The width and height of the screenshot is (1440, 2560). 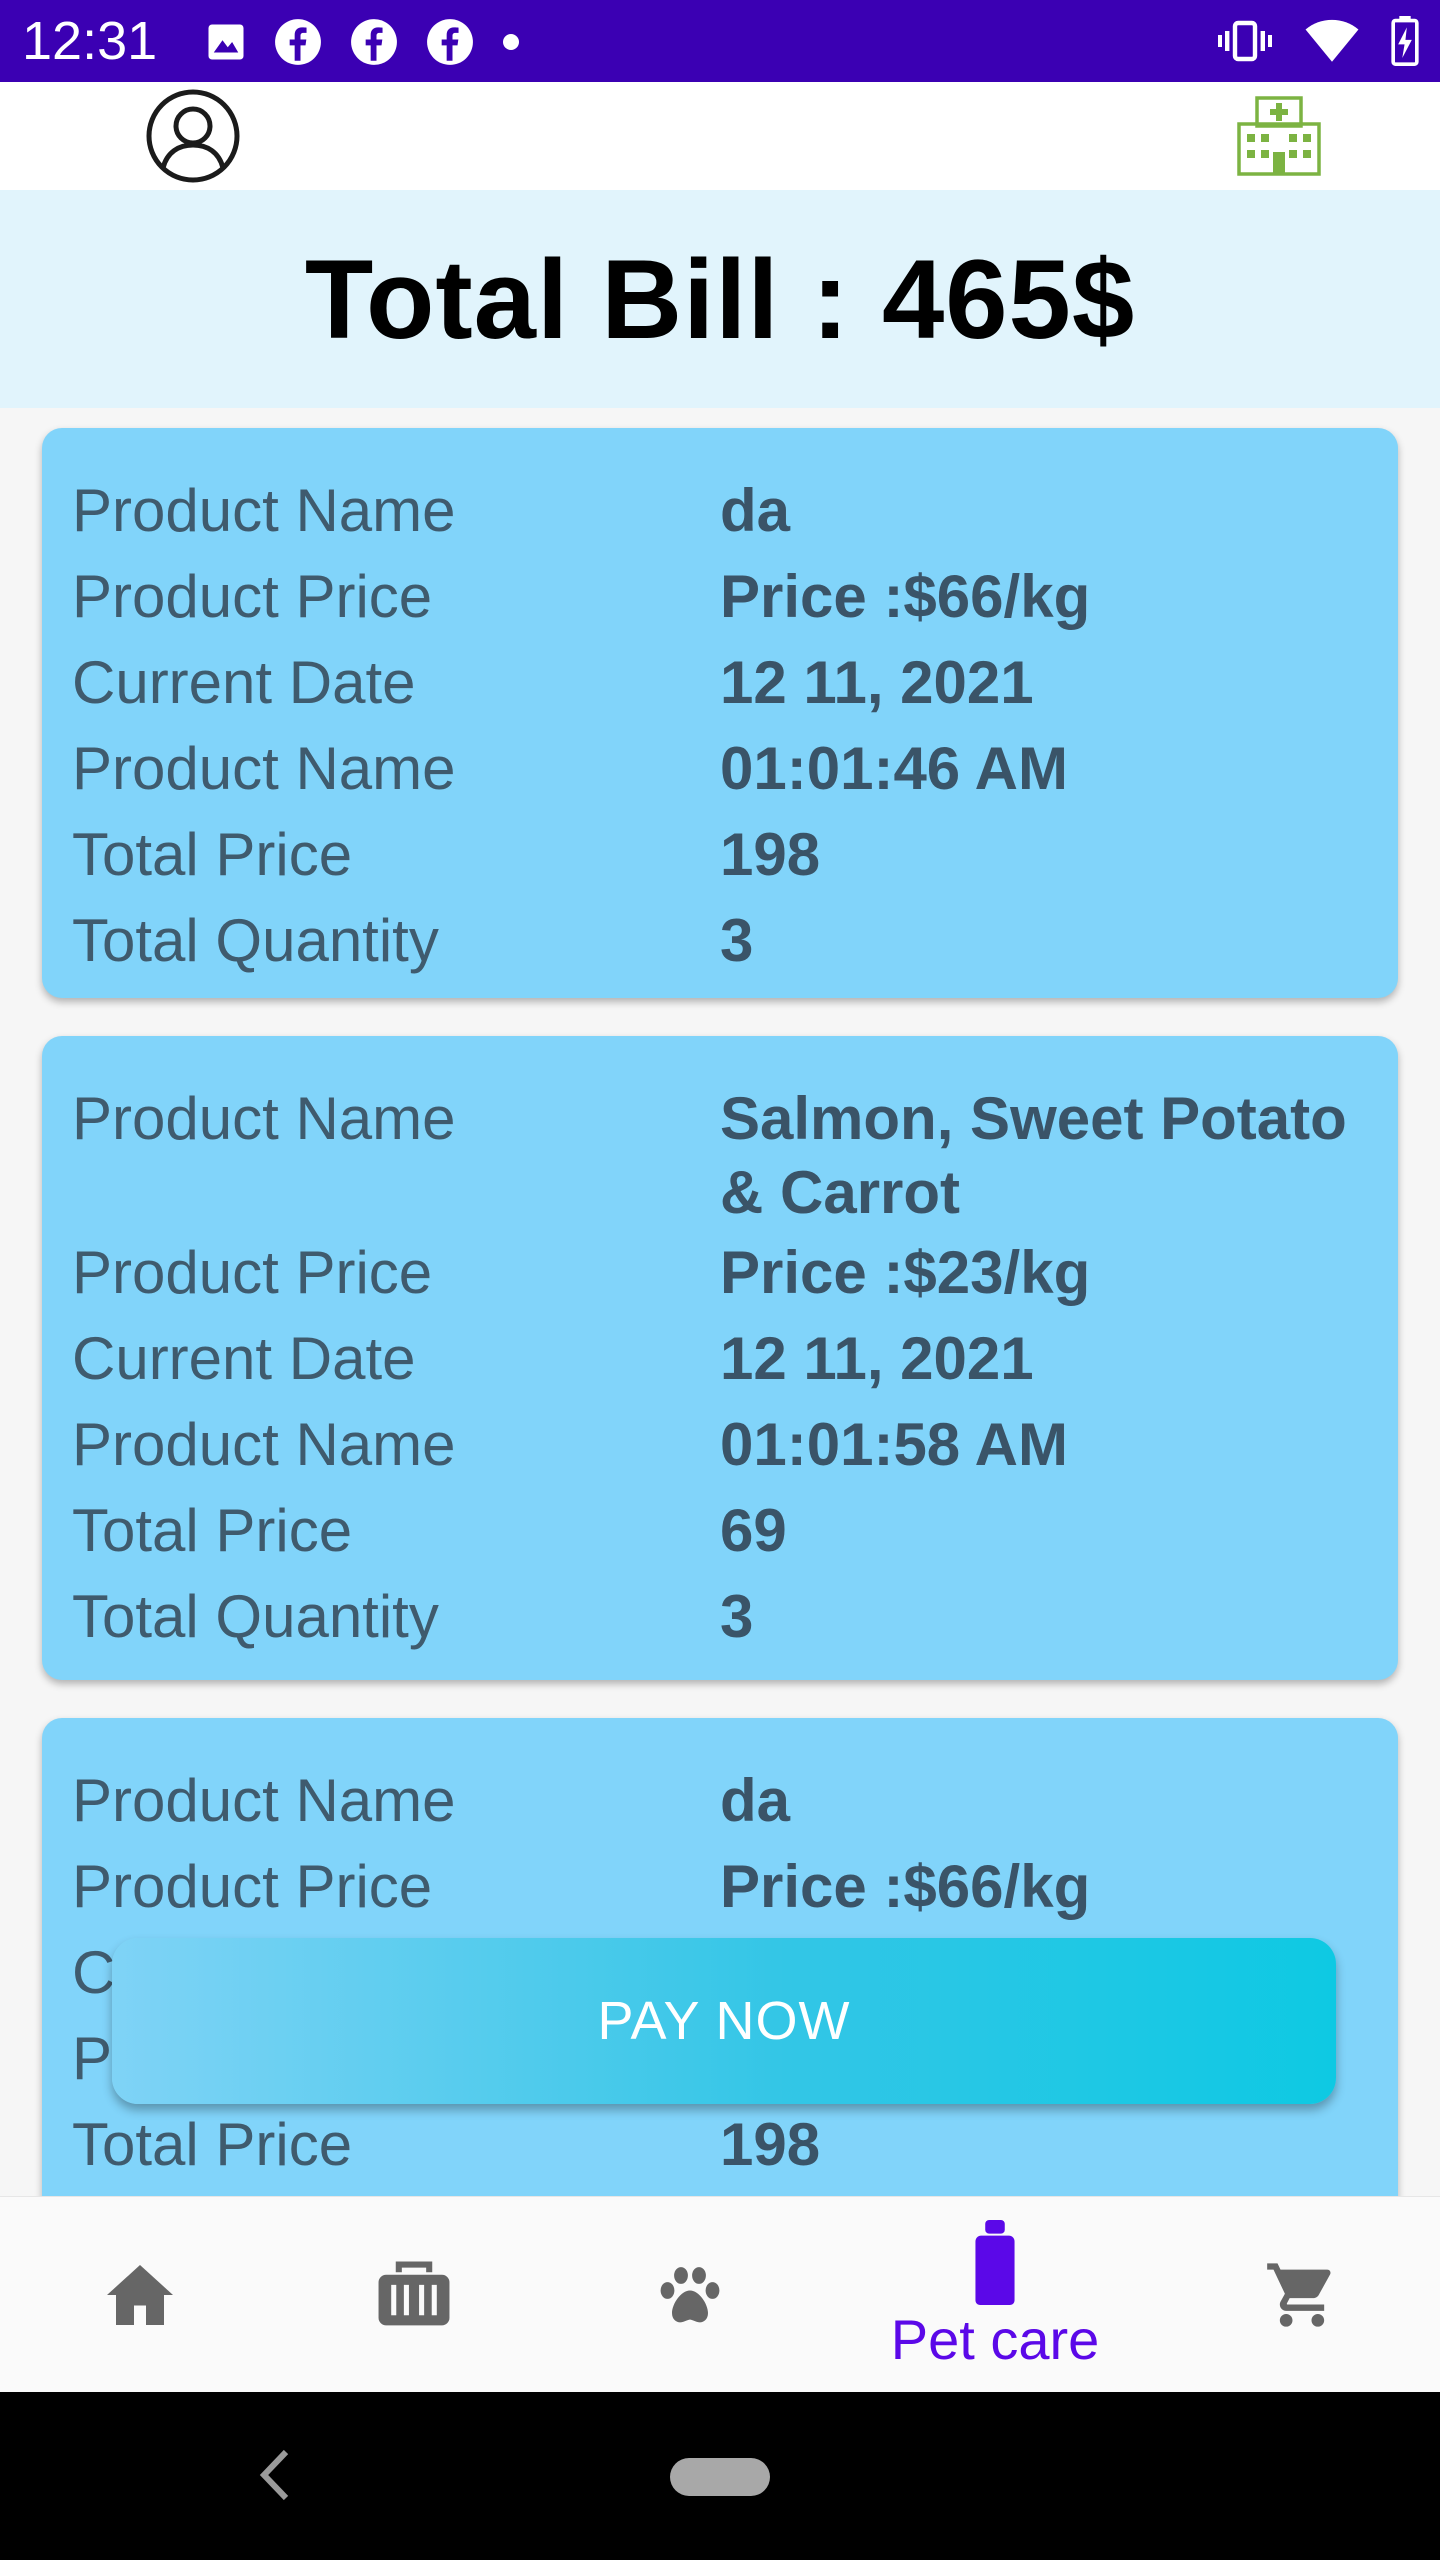 I want to click on nav-item-pet-care: Pet care, so click(x=995, y=2295).